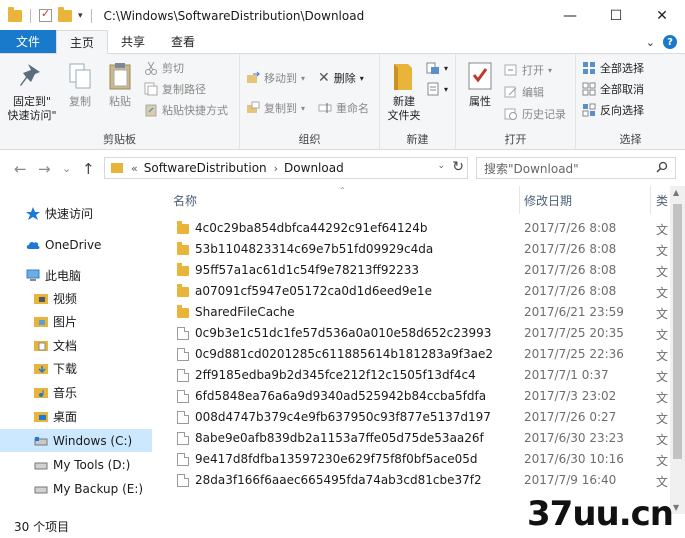 The image size is (685, 538). Describe the element at coordinates (662, 440) in the screenshot. I see `file-type: 文` at that location.